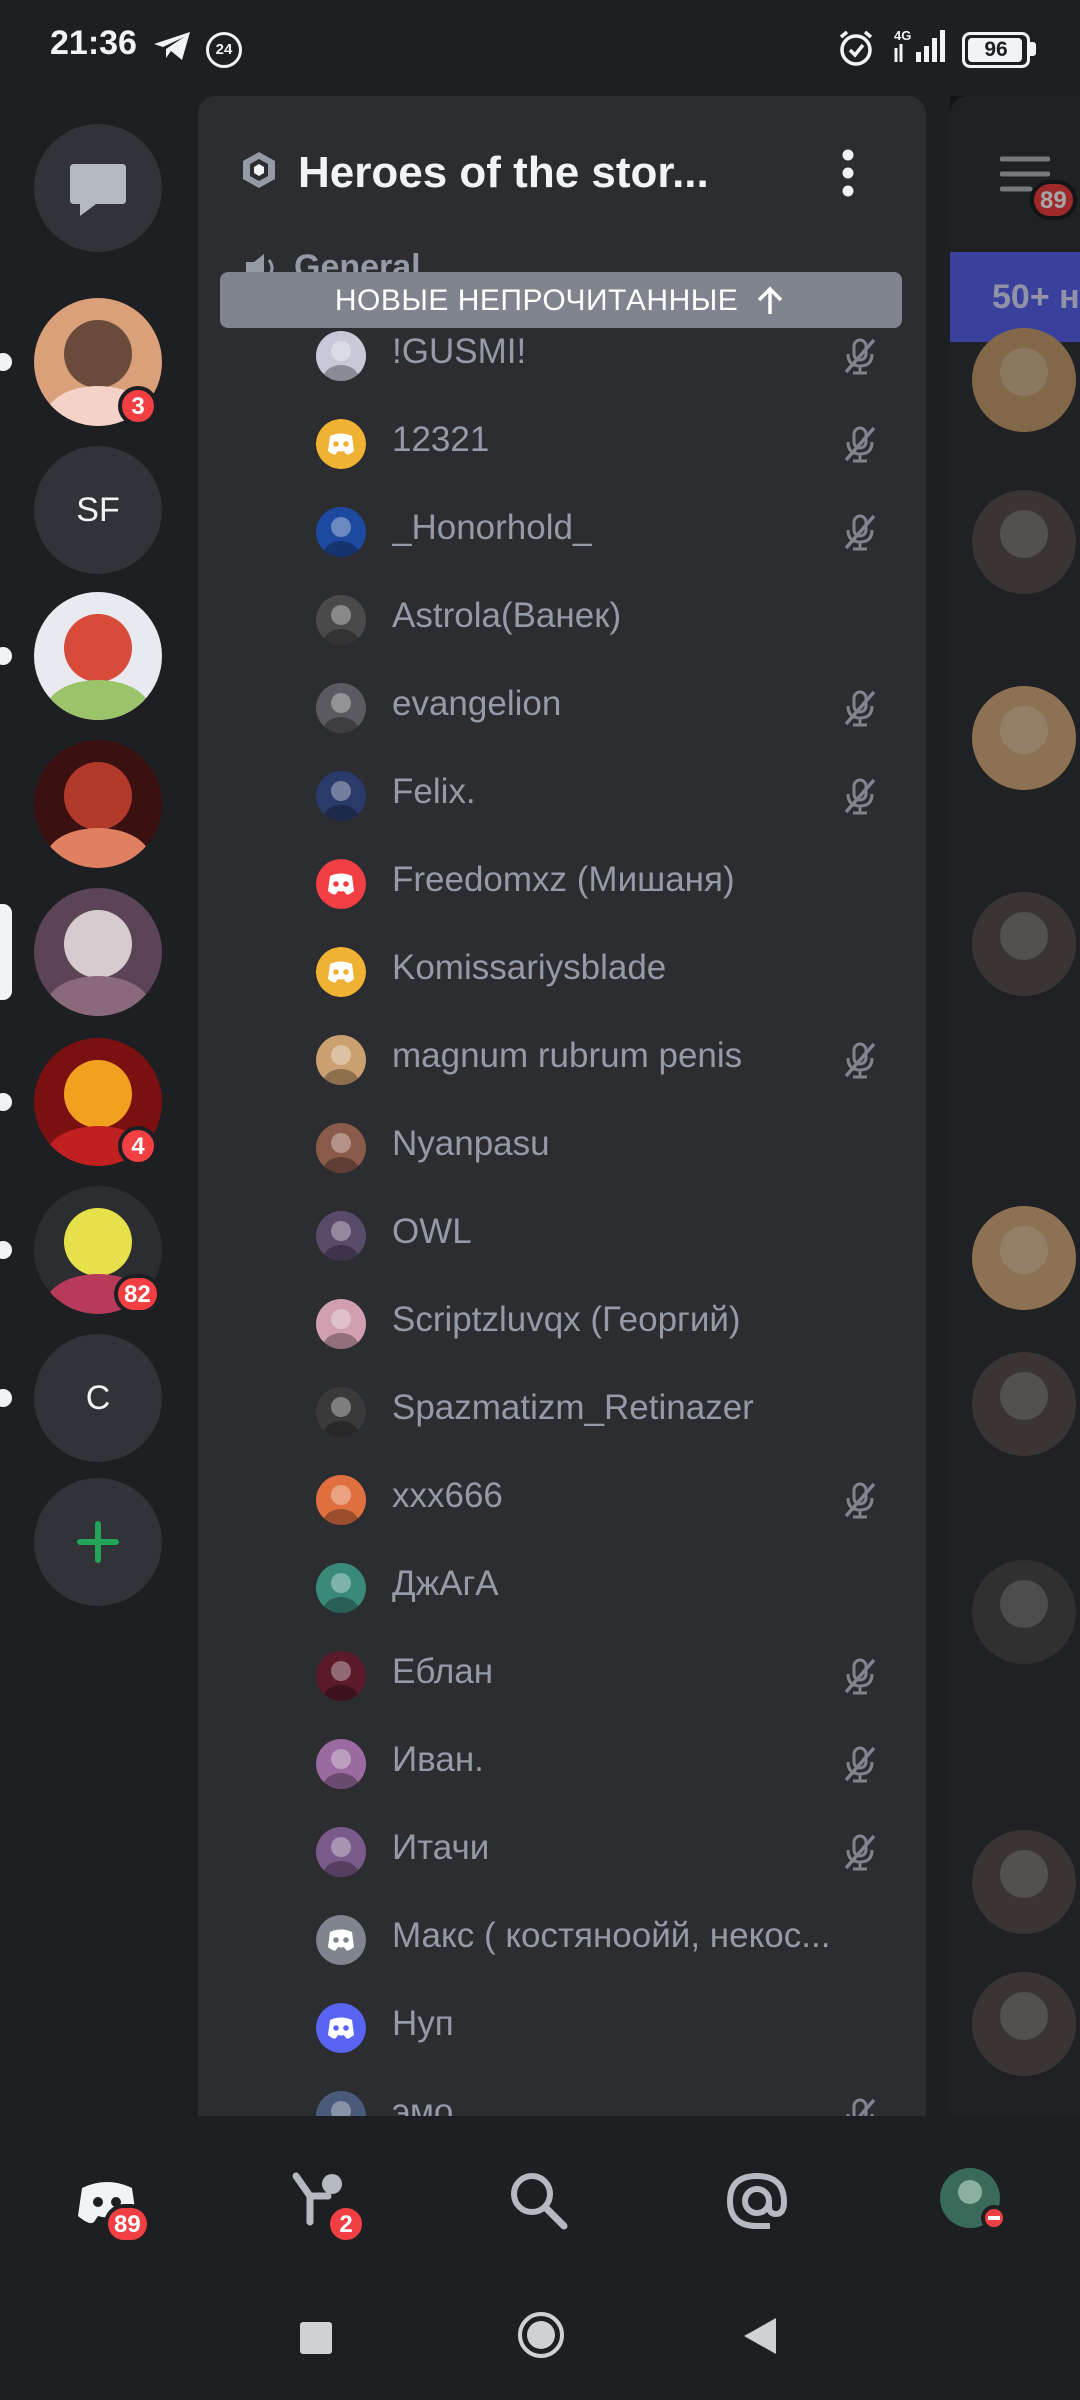 This screenshot has height=2400, width=1080. I want to click on server-horde-emblem, so click(98, 804).